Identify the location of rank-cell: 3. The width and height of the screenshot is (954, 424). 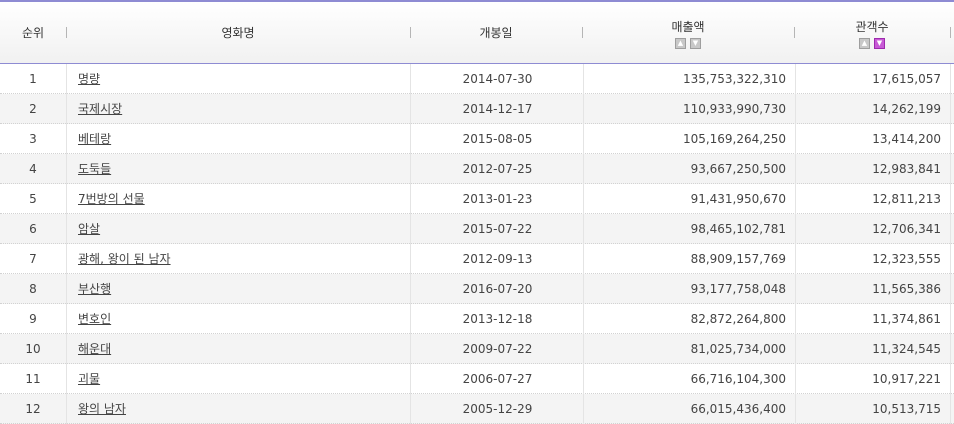
(33, 139).